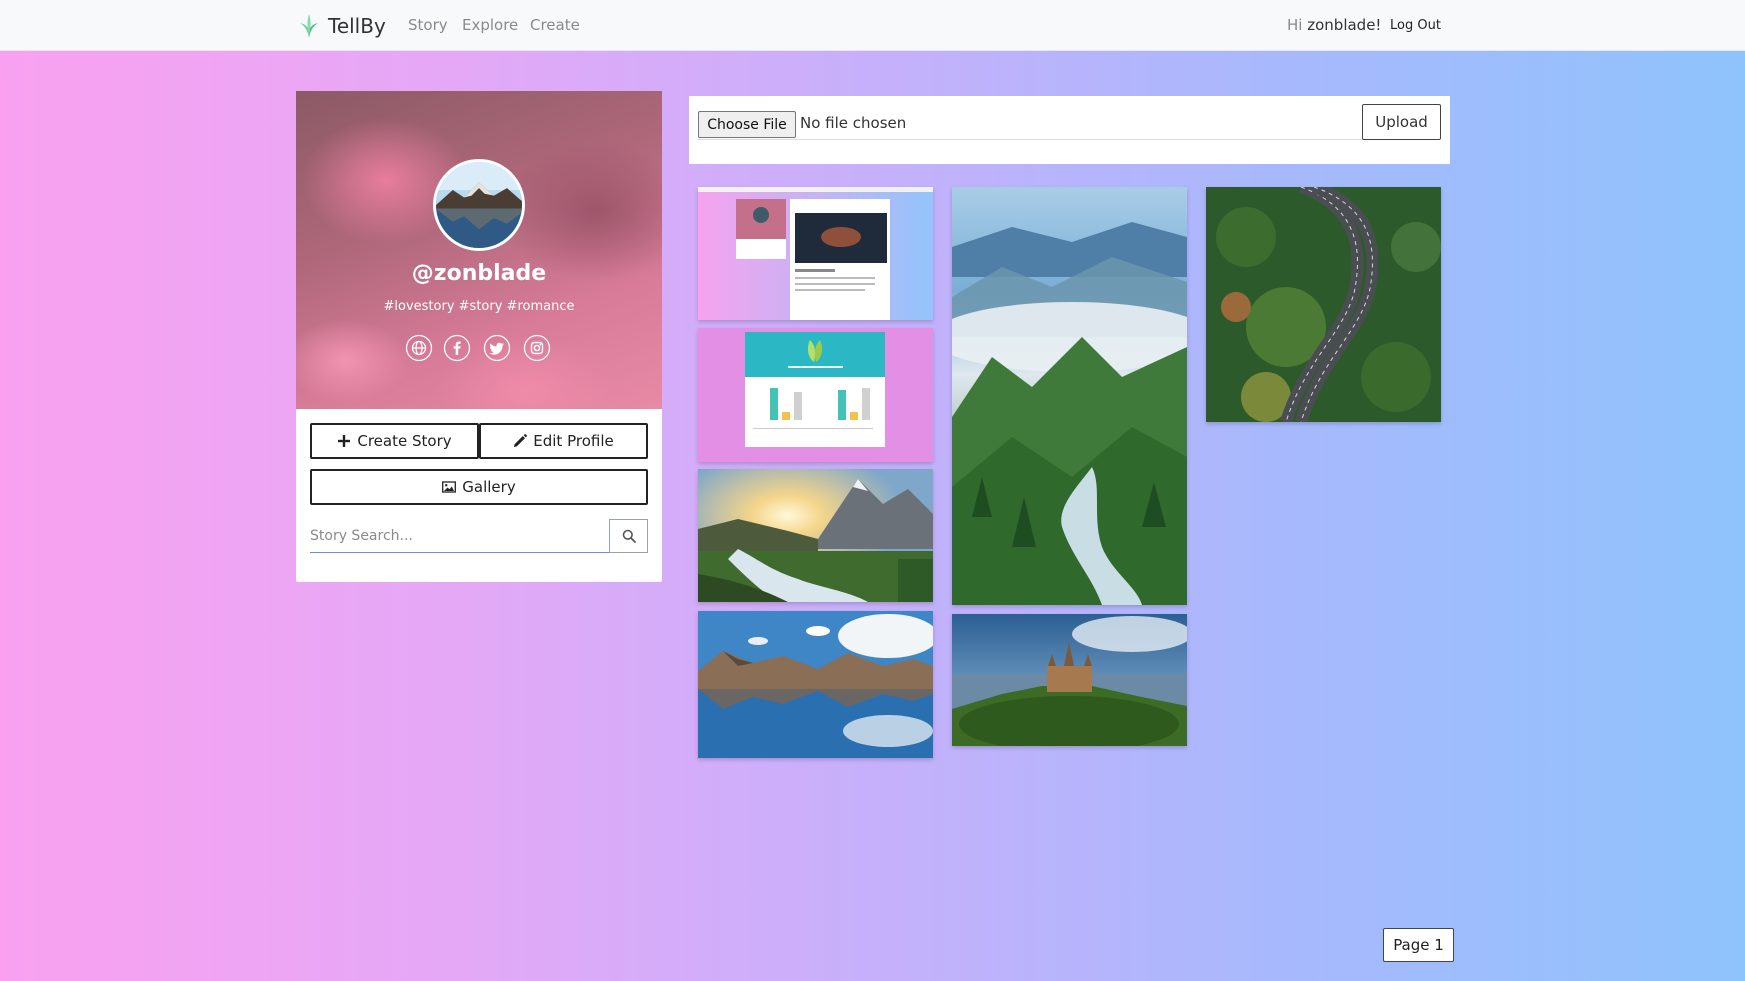 The height and width of the screenshot is (981, 1745). I want to click on gallery-label: Gallery, so click(489, 487).